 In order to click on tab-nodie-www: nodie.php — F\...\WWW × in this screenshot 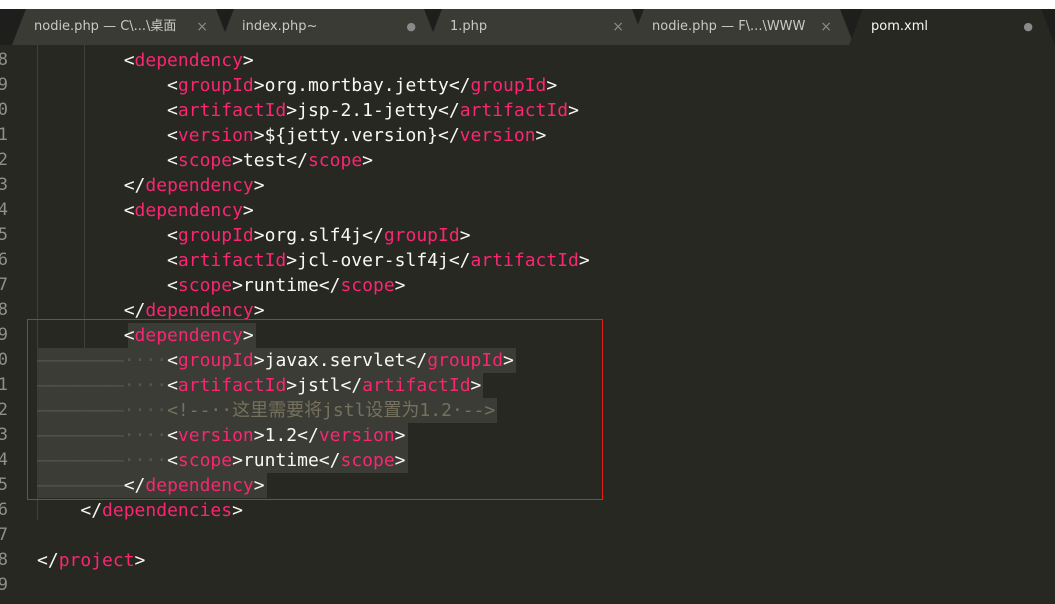, I will do `click(742, 27)`.